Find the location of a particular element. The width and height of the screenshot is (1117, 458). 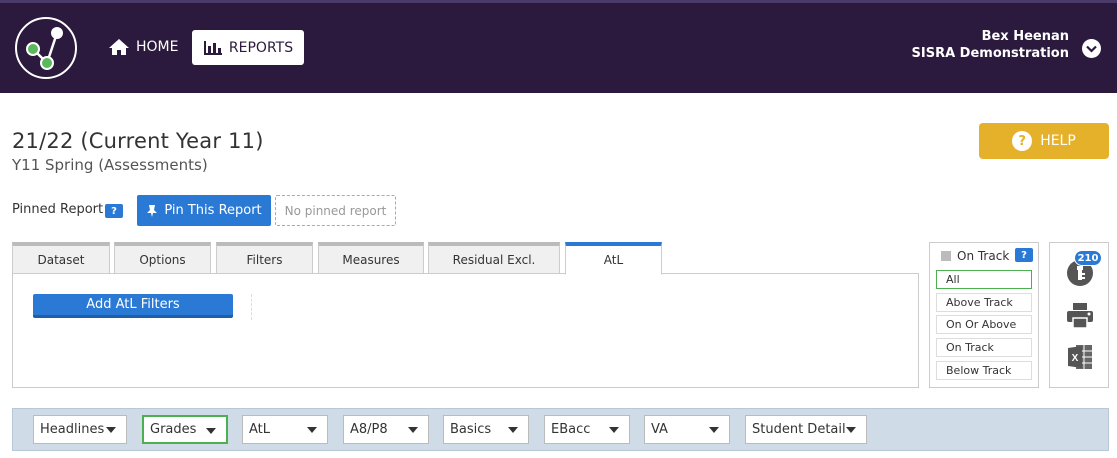

dropdown-headlines: Headlines is located at coordinates (80, 429).